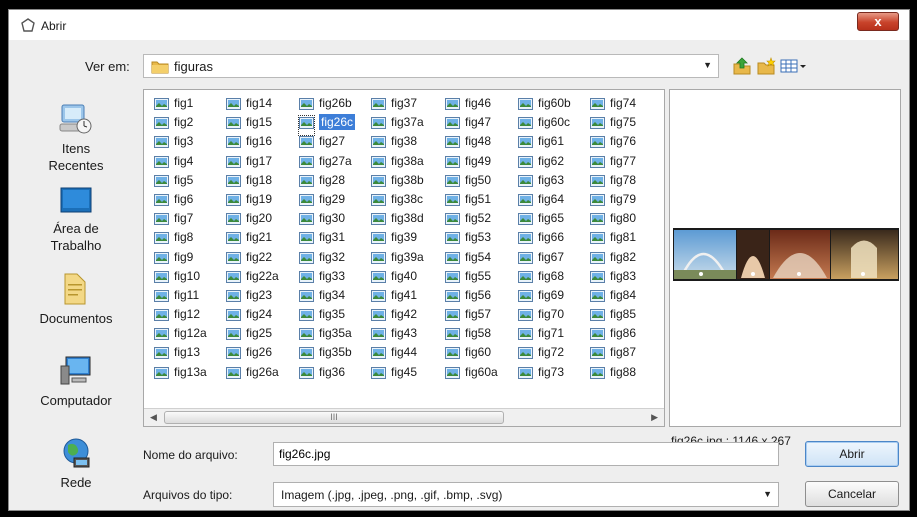  I want to click on file-item: fig44, so click(397, 352).